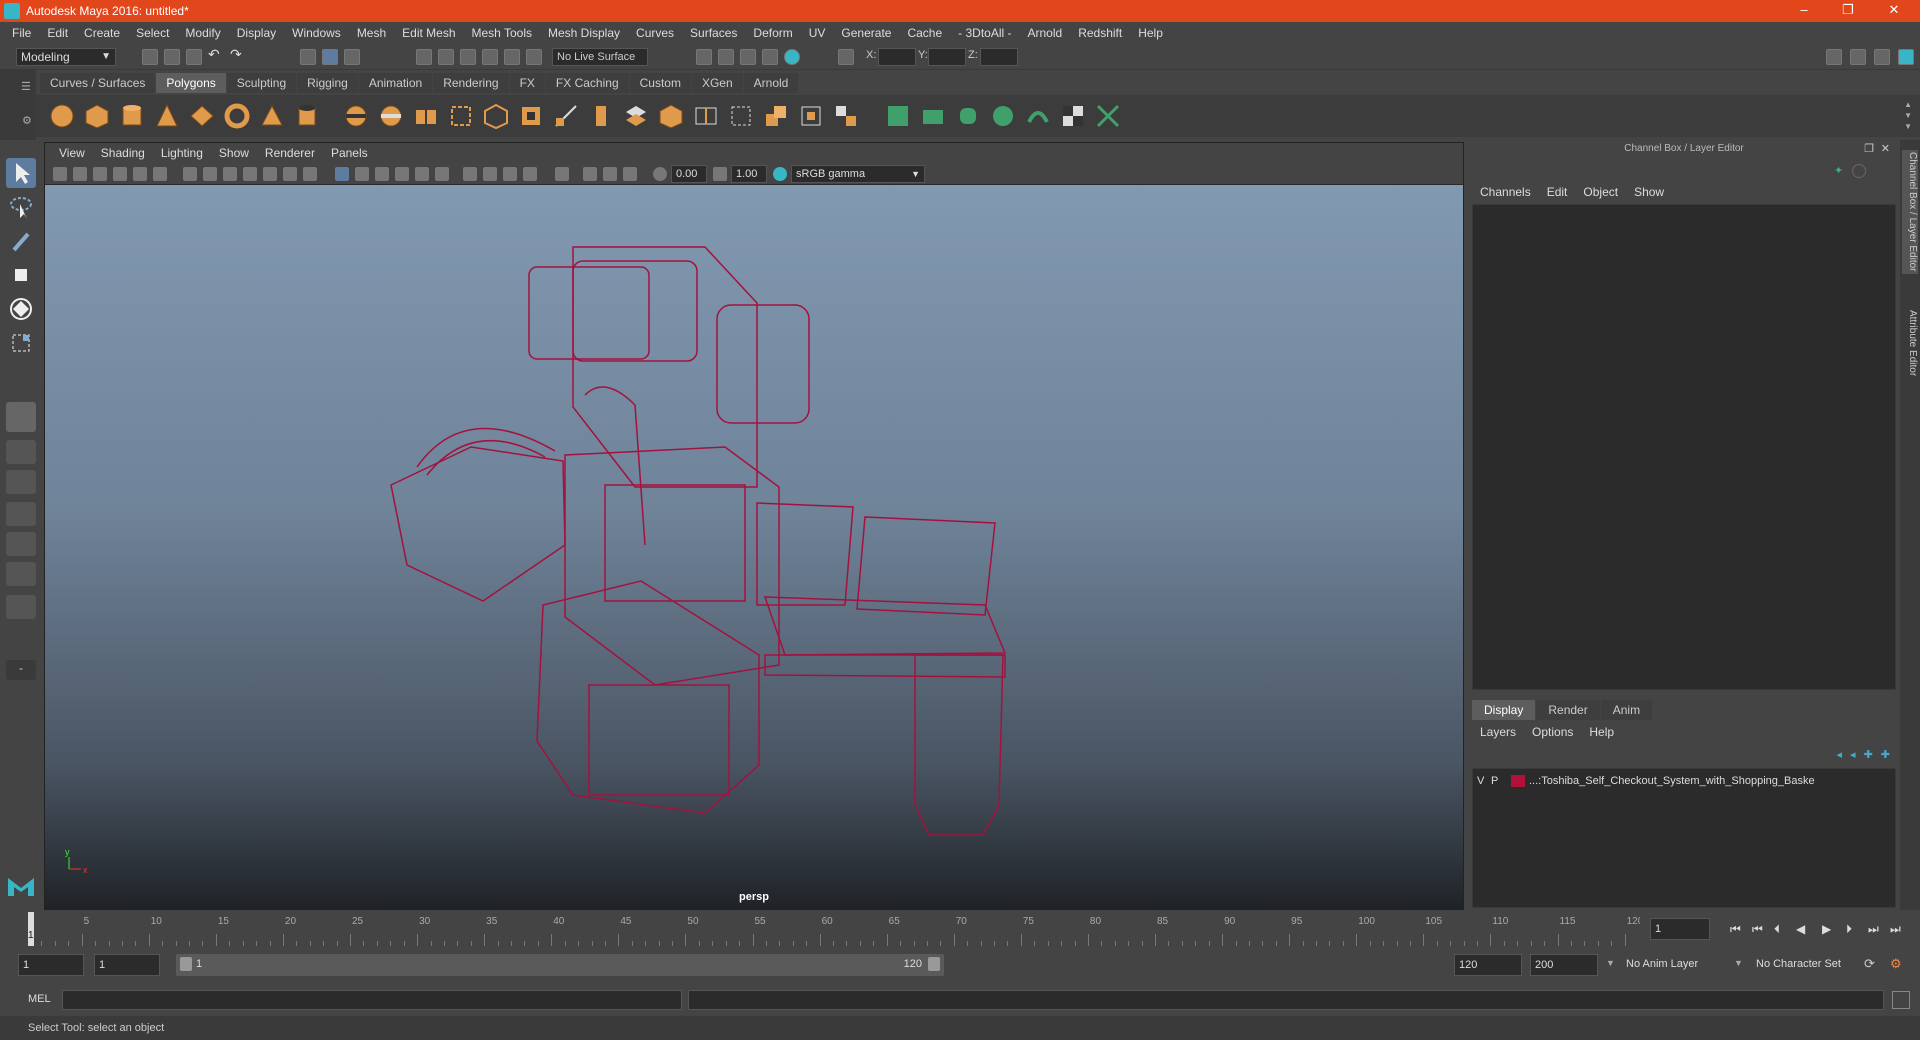 This screenshot has height=1040, width=1920. Describe the element at coordinates (630, 174) in the screenshot. I see `xray-components-icon` at that location.